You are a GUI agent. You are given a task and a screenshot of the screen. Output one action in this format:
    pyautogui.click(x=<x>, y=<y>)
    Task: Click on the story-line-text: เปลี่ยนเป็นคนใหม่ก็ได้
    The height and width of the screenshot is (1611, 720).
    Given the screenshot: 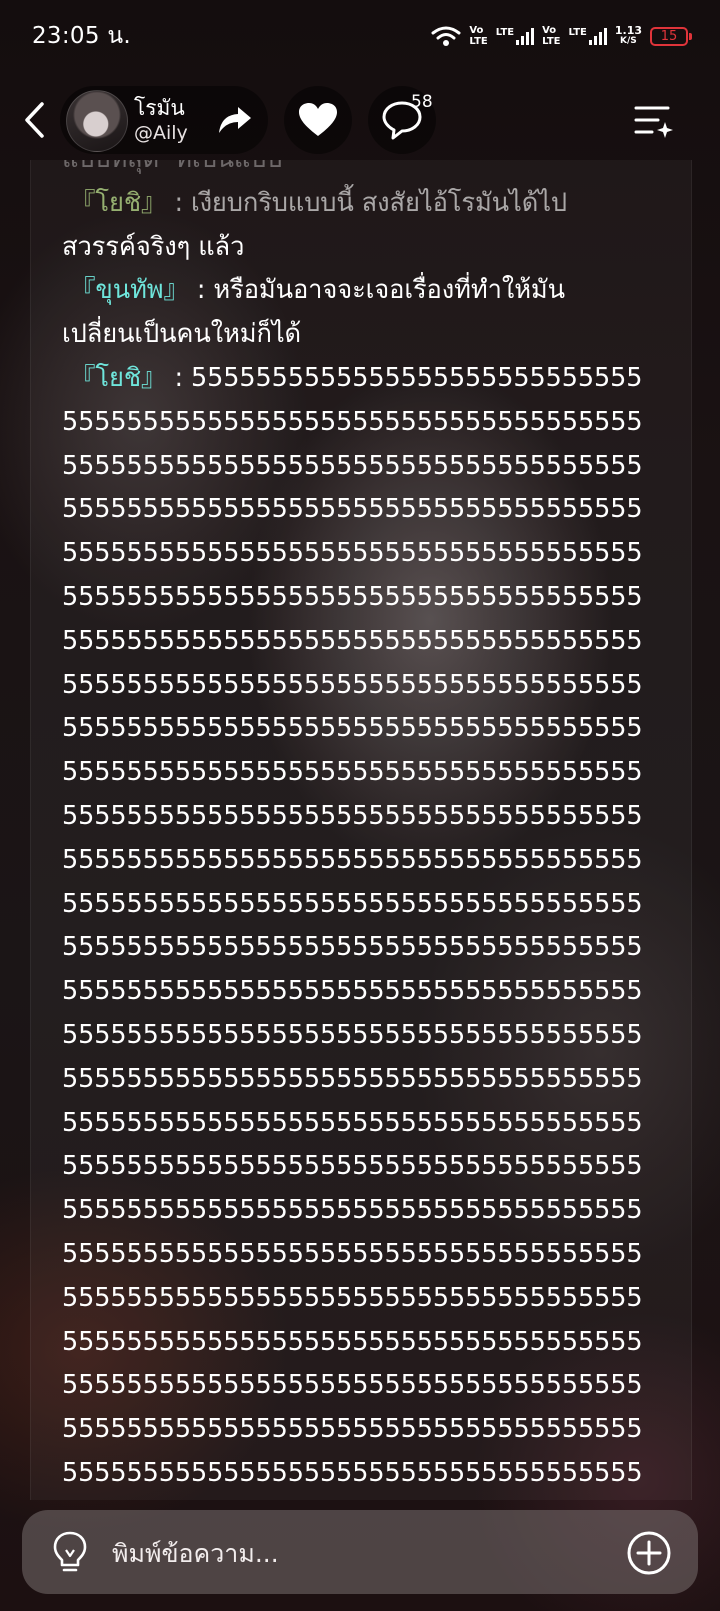 What is the action you would take?
    pyautogui.click(x=182, y=334)
    